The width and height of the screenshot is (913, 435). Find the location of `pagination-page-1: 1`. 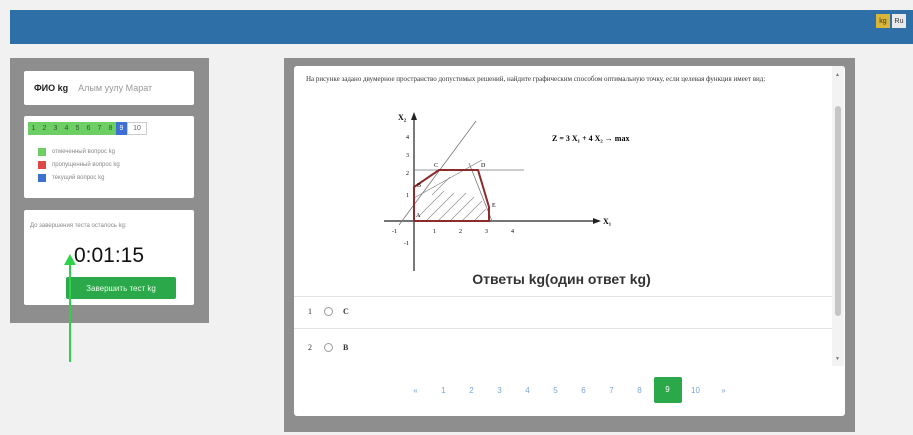

pagination-page-1: 1 is located at coordinates (444, 390).